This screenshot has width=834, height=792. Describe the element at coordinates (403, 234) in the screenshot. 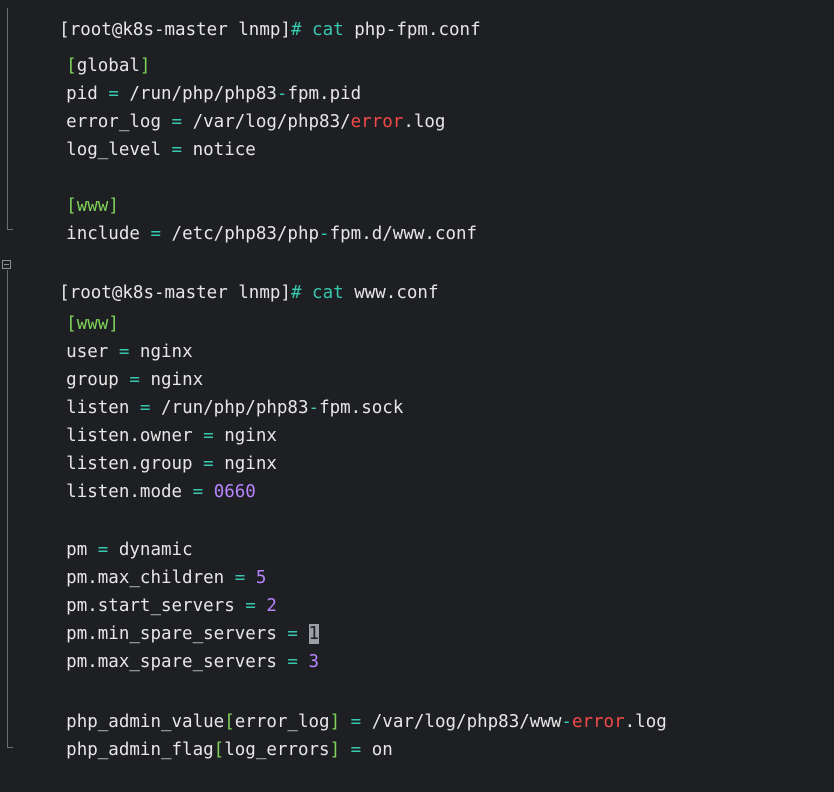

I see `config-value: fpm.d/www.conf` at that location.